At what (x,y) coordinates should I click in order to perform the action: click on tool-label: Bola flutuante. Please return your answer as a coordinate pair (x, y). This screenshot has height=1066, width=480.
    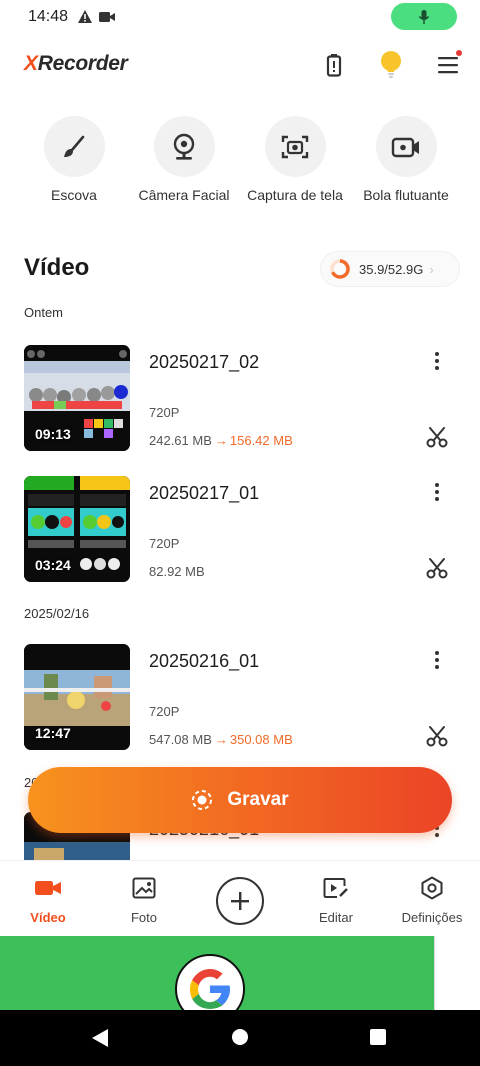
    Looking at the image, I should click on (406, 195).